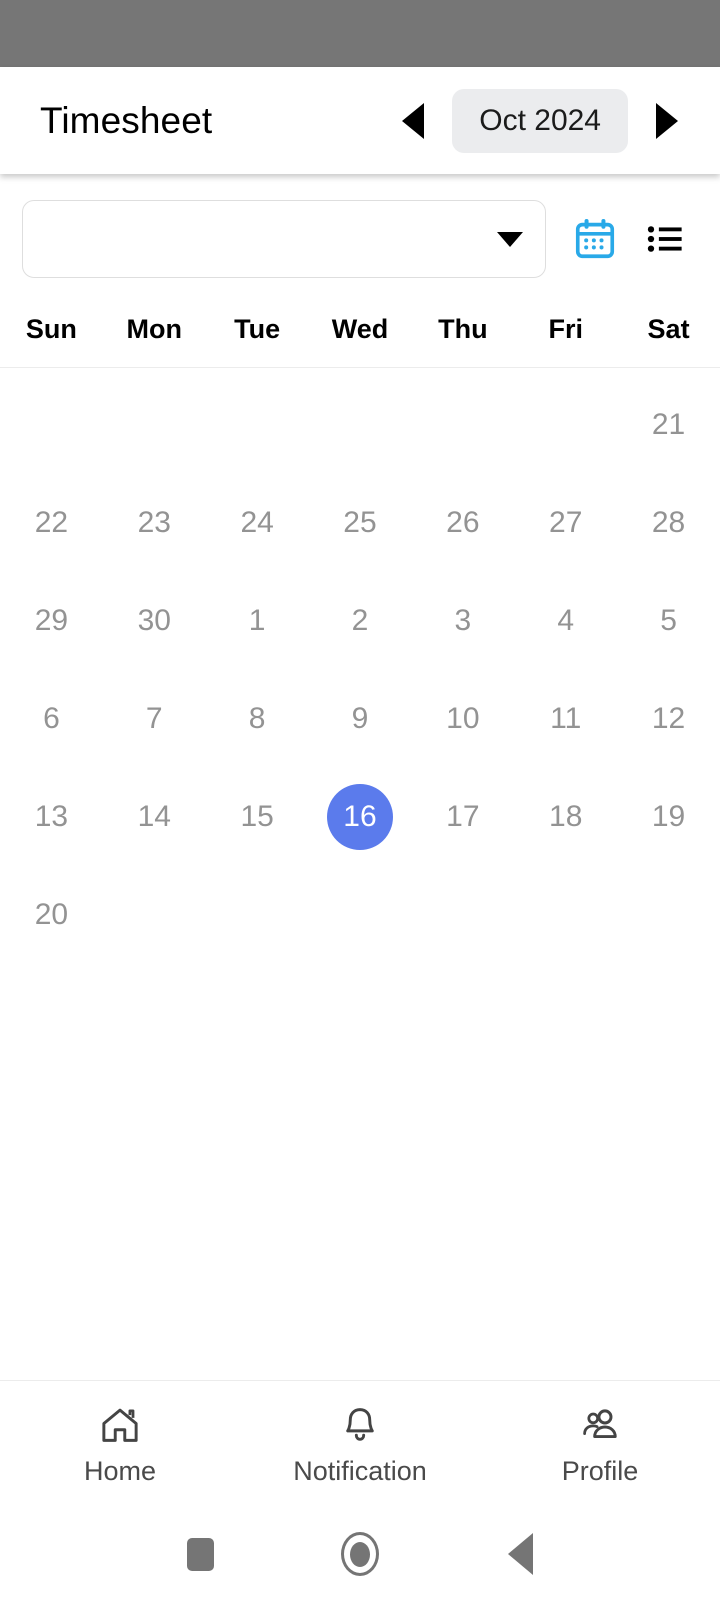 Image resolution: width=720 pixels, height=1600 pixels. I want to click on calendar-day: 17, so click(463, 817).